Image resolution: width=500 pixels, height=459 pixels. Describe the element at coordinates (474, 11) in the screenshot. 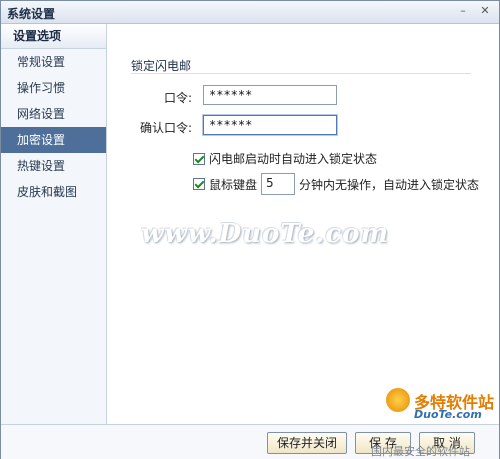

I see `window-controls: – ✕` at that location.